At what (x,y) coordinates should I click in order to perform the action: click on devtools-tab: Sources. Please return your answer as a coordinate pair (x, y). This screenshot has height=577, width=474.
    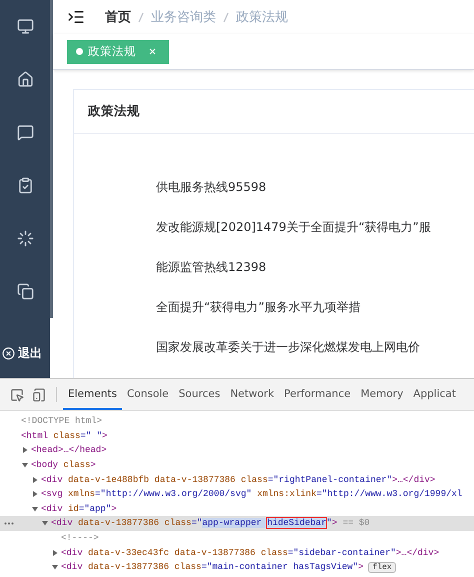
    Looking at the image, I should click on (200, 394).